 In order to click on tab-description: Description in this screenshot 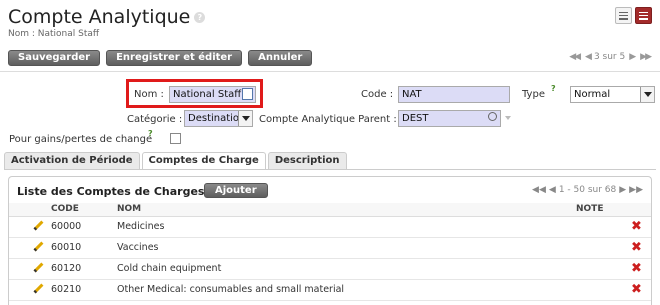, I will do `click(307, 160)`.